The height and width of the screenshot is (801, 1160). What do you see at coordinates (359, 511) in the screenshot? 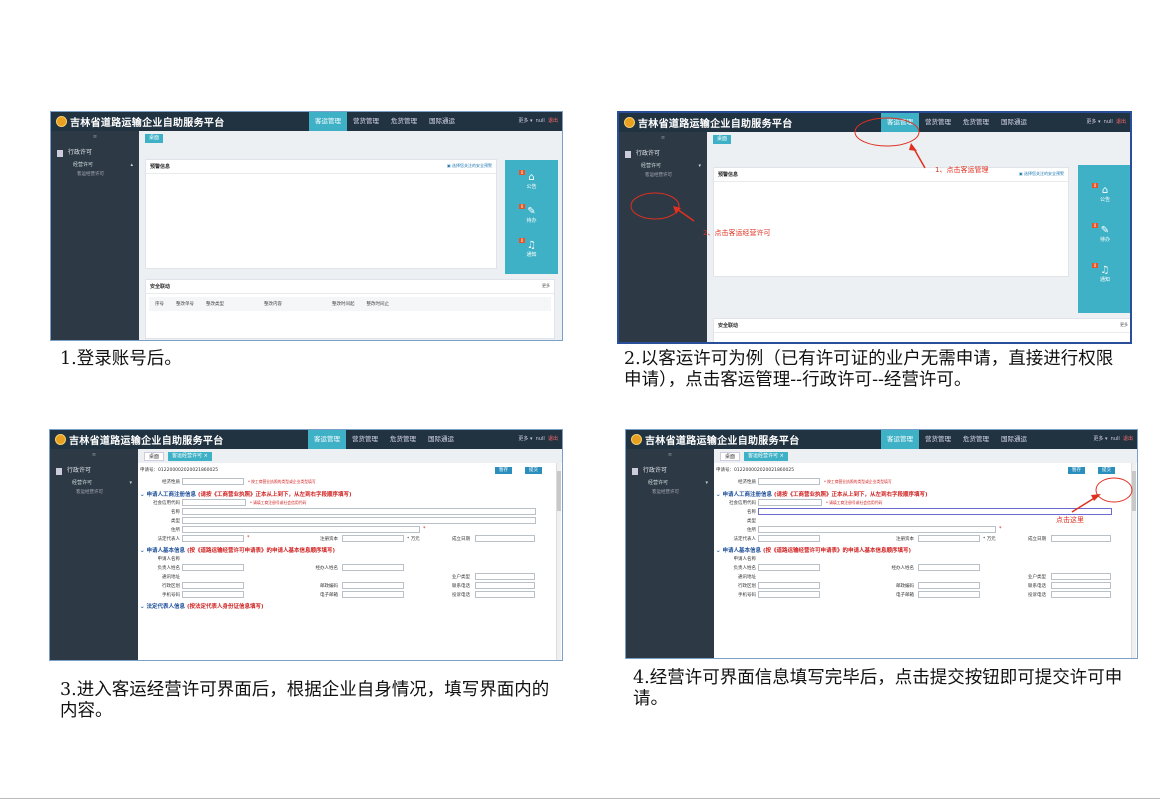
I see `name-input` at bounding box center [359, 511].